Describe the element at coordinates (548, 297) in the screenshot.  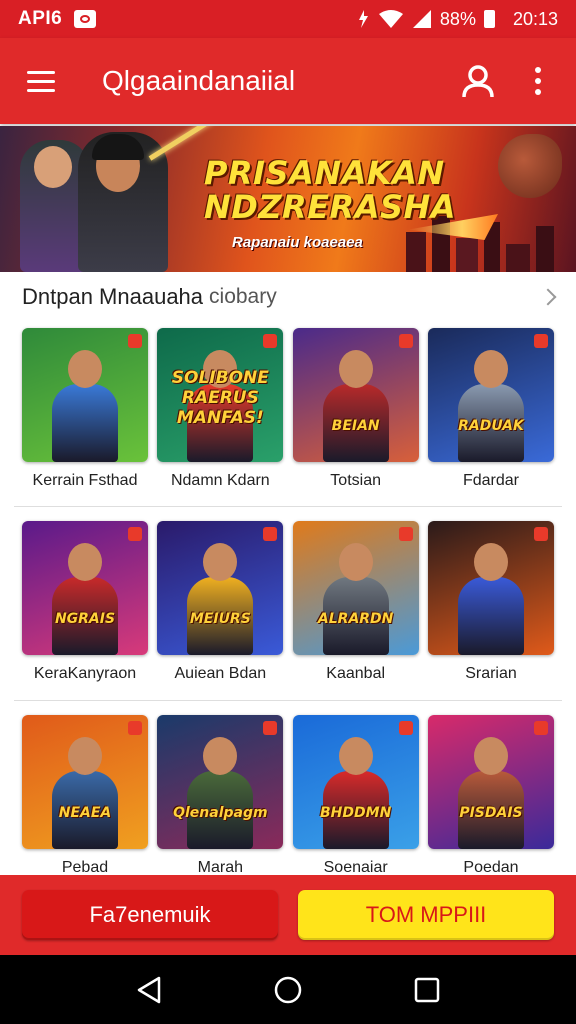
I see `chevron-right-icon` at that location.